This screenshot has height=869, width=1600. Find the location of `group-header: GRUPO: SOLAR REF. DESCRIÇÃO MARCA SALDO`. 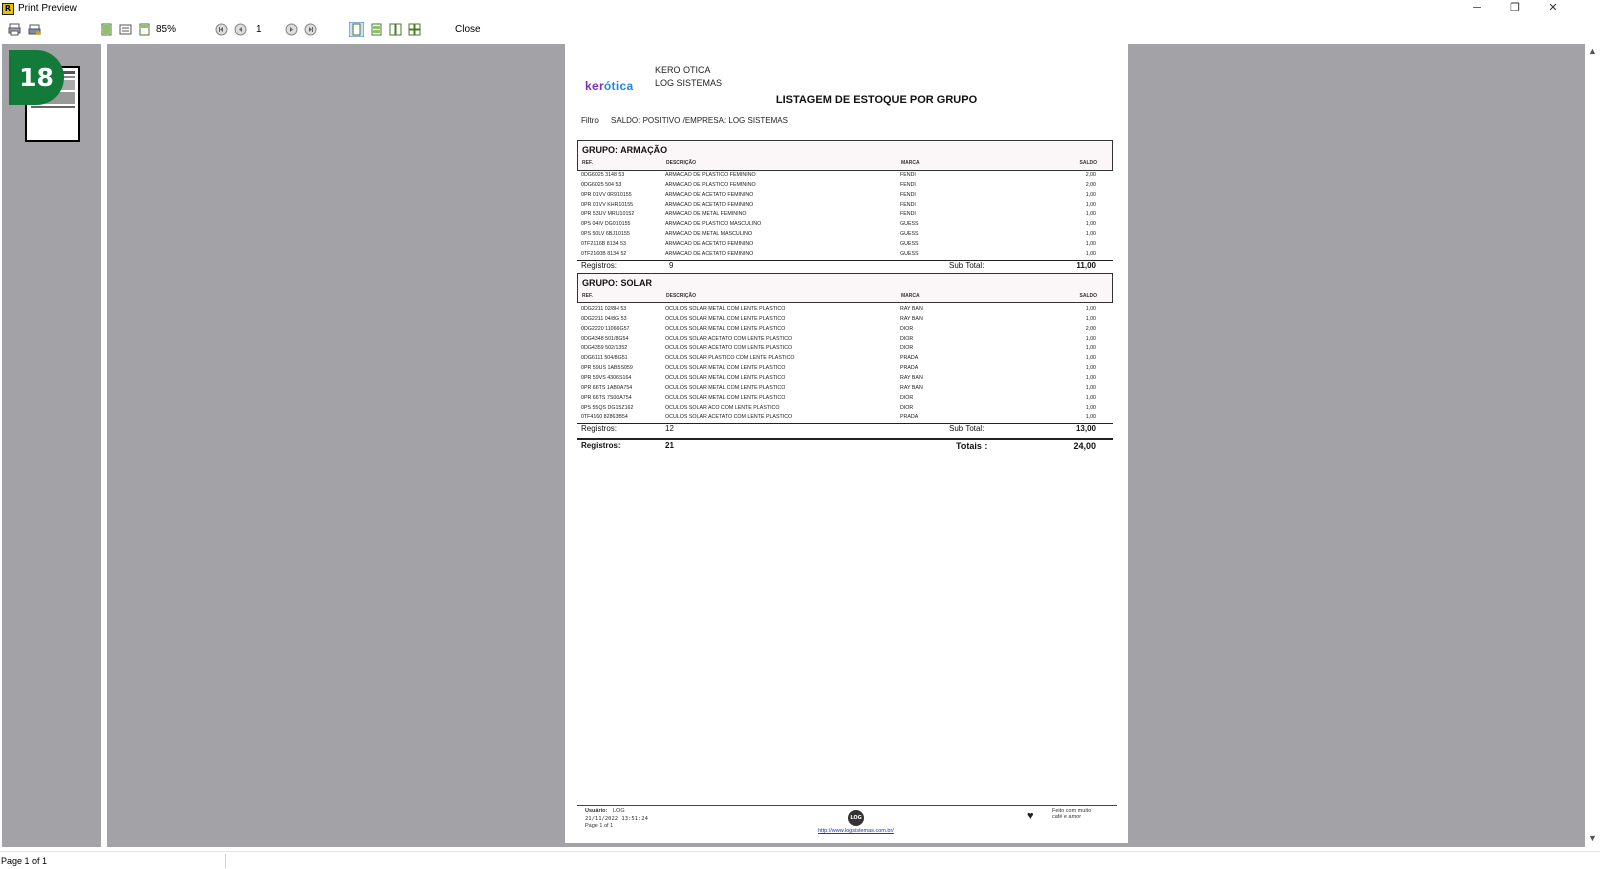

group-header: GRUPO: SOLAR REF. DESCRIÇÃO MARCA SALDO is located at coordinates (845, 288).